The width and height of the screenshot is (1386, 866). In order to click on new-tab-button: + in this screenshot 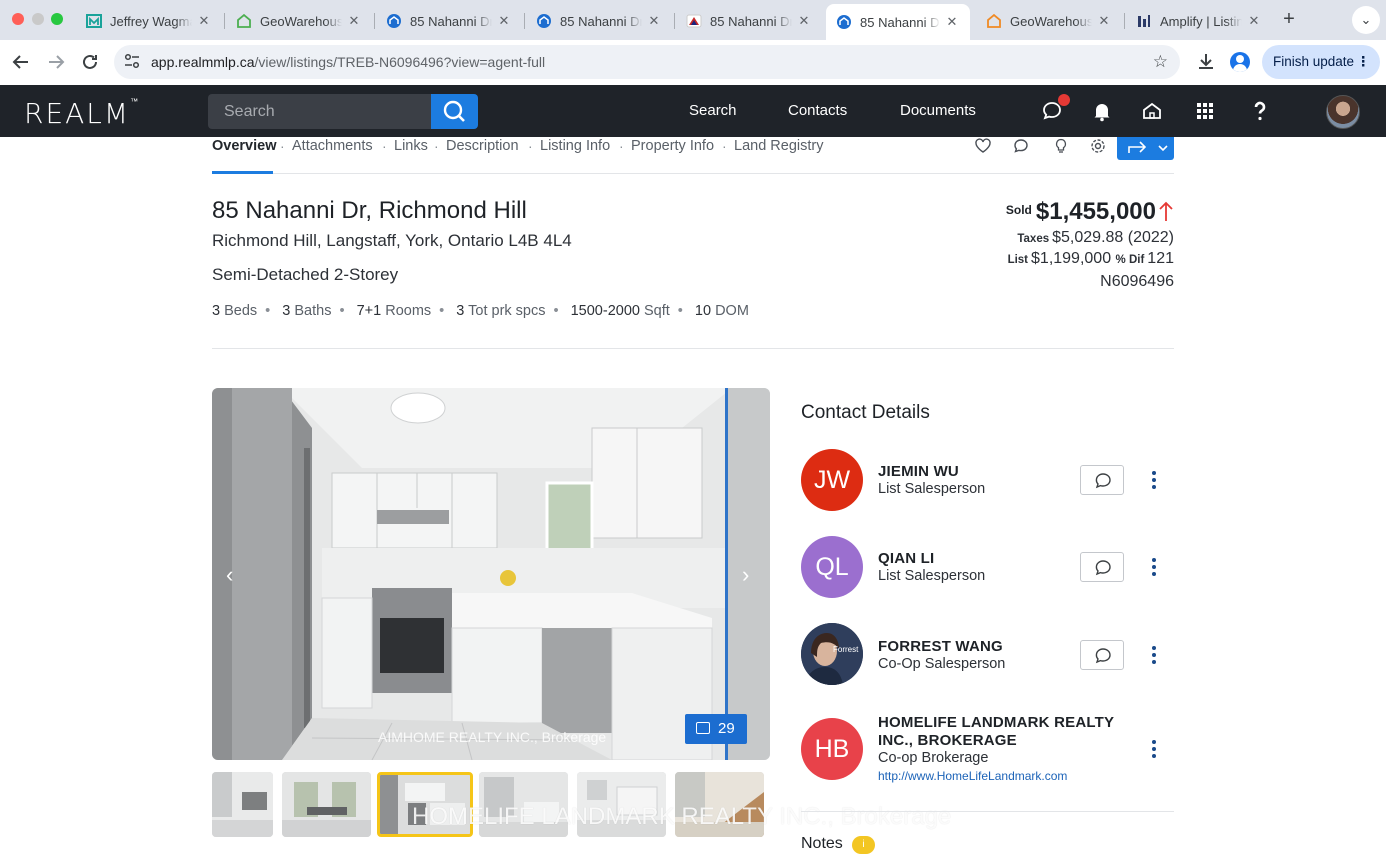, I will do `click(1289, 19)`.